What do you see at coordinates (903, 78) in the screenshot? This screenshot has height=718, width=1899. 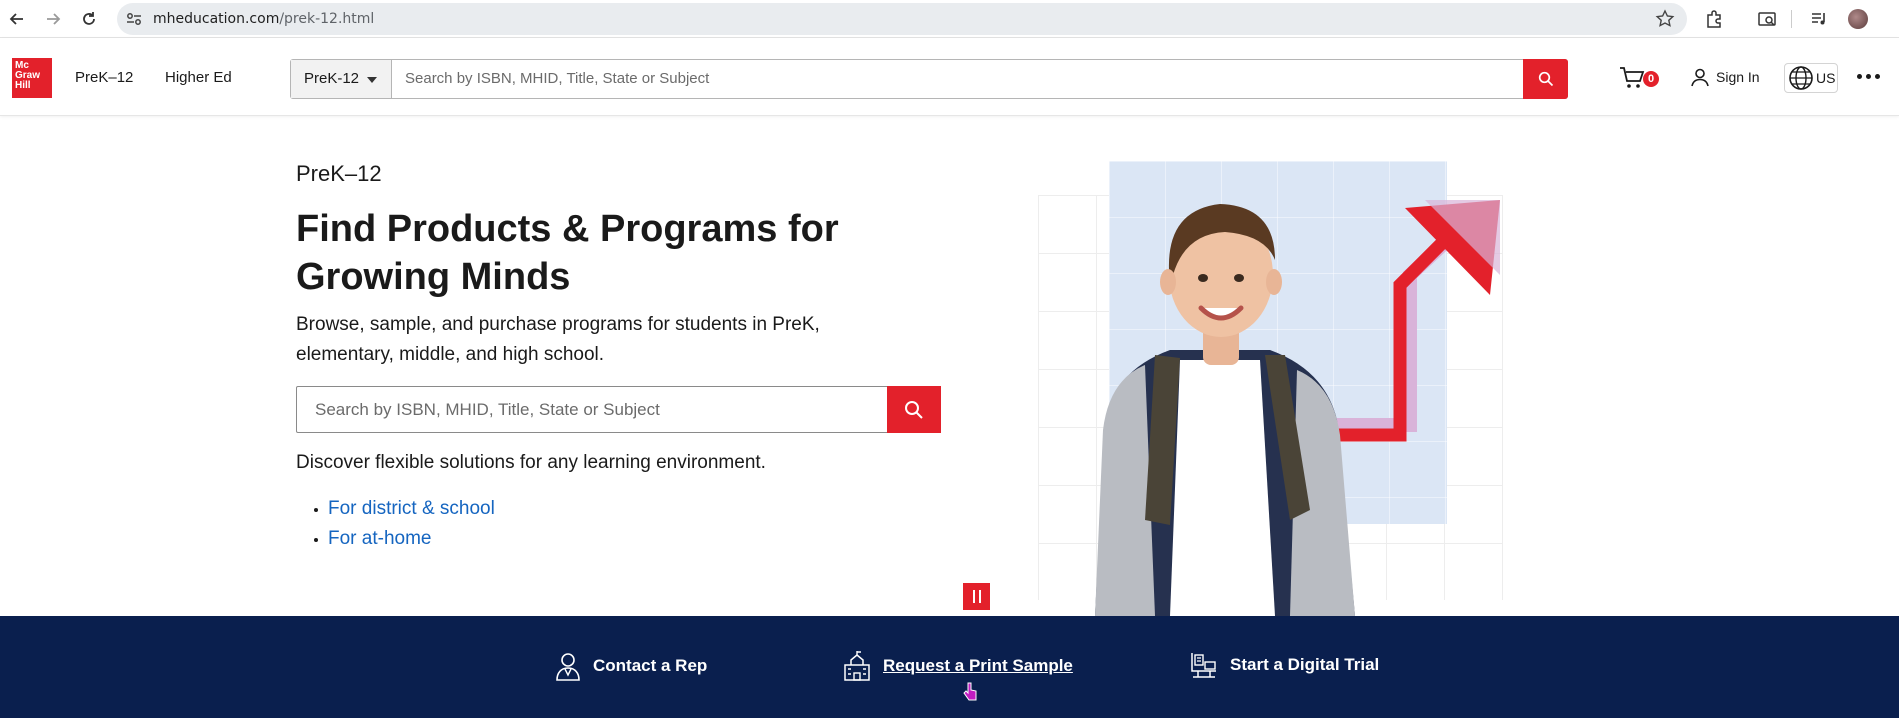 I see `header-search-input` at bounding box center [903, 78].